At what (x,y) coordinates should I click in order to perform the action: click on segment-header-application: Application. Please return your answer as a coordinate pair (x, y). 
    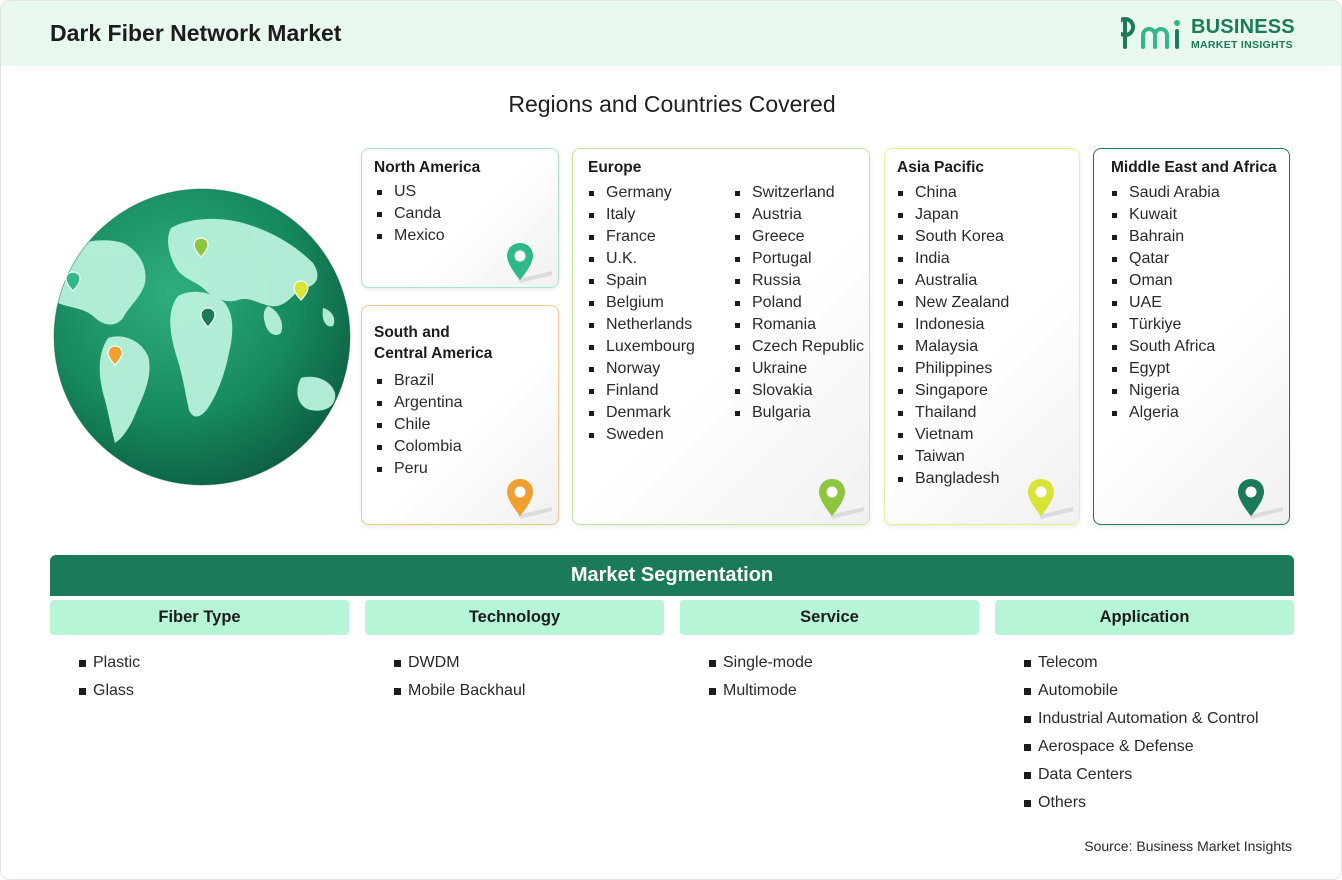
    Looking at the image, I should click on (1144, 617).